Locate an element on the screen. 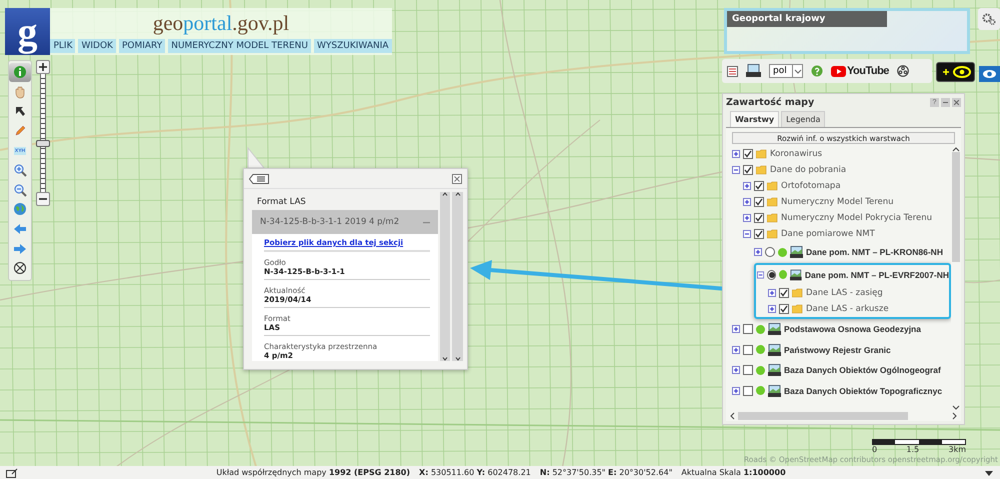  layer-name: Dane pom. NMT – PL-KRON86-NH is located at coordinates (874, 252).